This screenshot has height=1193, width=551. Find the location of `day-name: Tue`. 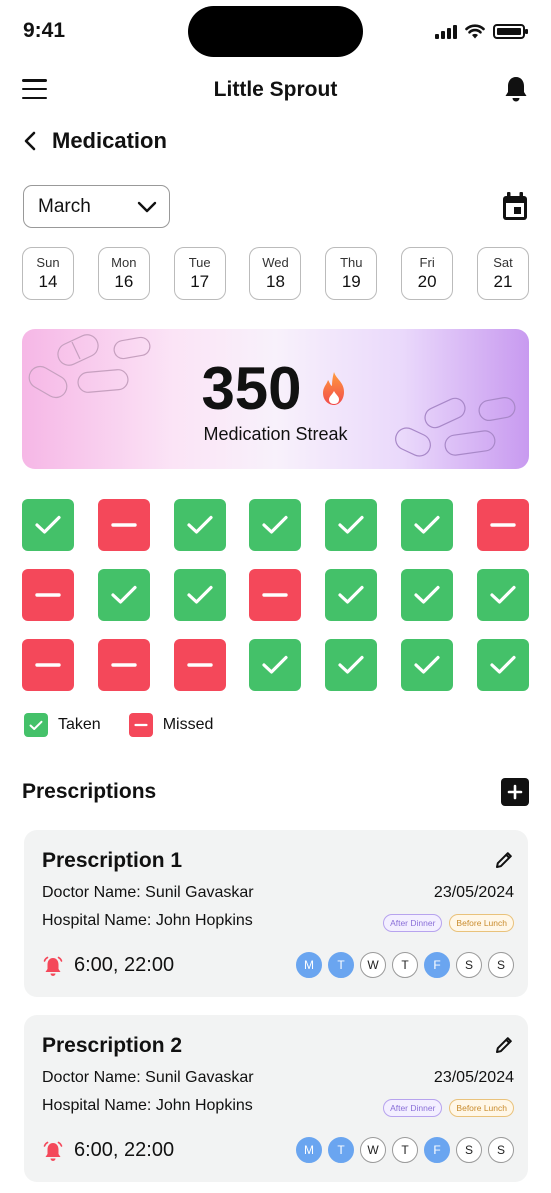

day-name: Tue is located at coordinates (199, 262).